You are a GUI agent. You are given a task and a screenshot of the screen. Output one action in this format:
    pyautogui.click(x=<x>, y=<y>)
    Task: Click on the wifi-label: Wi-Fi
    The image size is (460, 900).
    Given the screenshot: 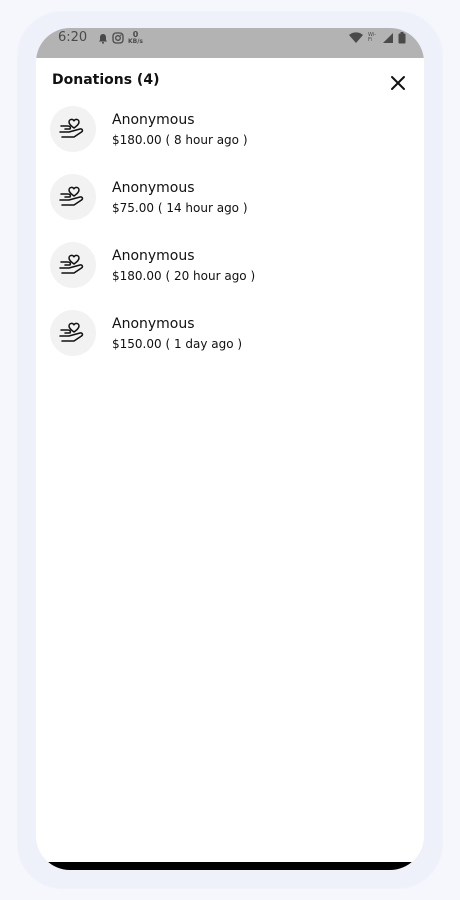 What is the action you would take?
    pyautogui.click(x=372, y=37)
    